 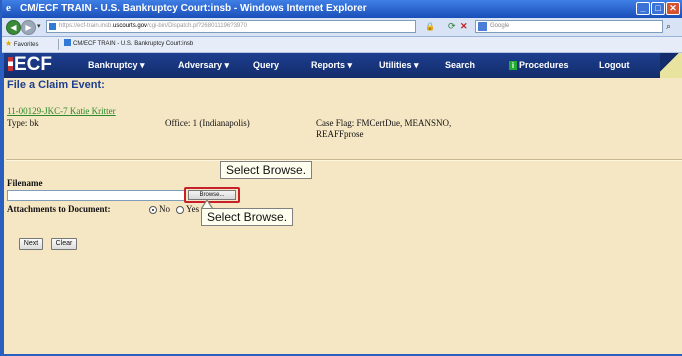 I want to click on close-button: ✕, so click(x=673, y=8).